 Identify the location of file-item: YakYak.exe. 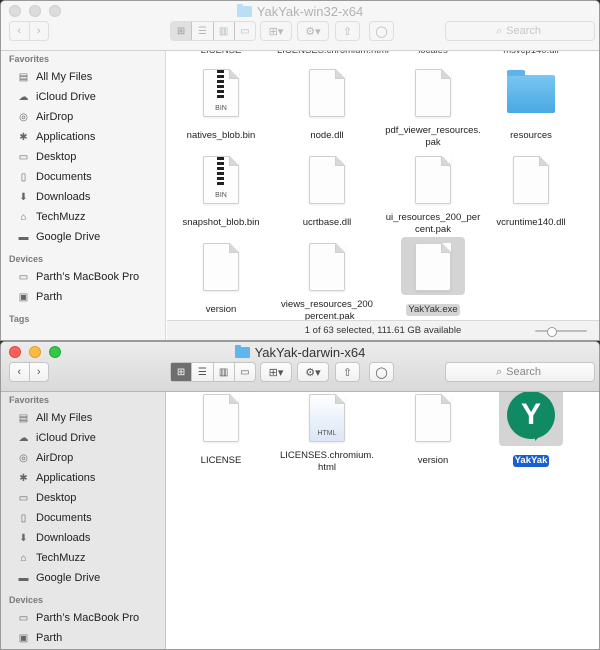
(433, 277).